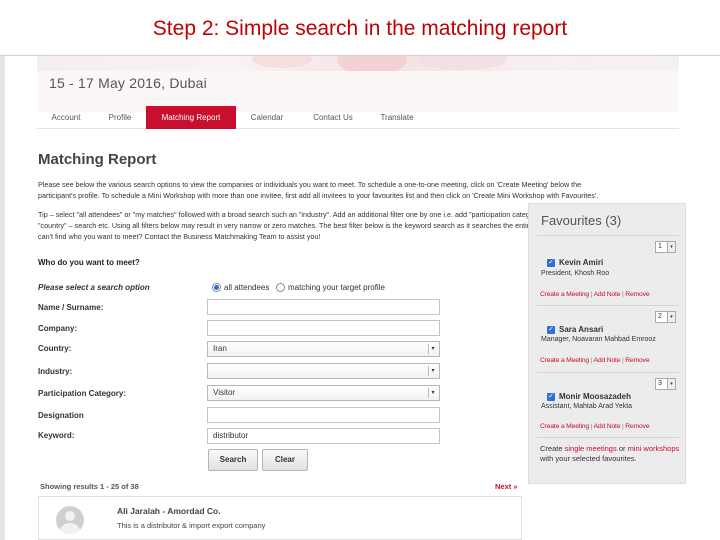  Describe the element at coordinates (169, 511) in the screenshot. I see `result-name: Ali Jaralah - Amordad Co.` at that location.